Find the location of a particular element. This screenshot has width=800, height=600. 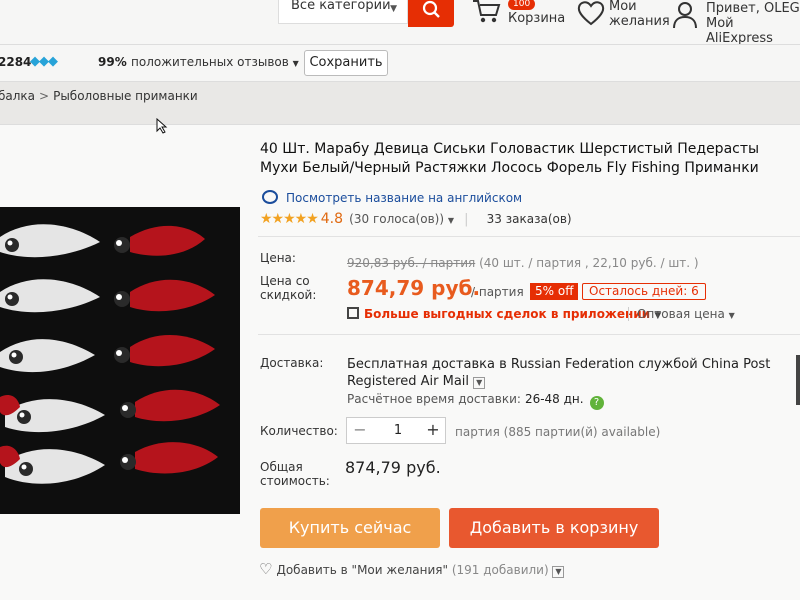

breadcrumb: балка > Рыболовные приманки is located at coordinates (99, 96).